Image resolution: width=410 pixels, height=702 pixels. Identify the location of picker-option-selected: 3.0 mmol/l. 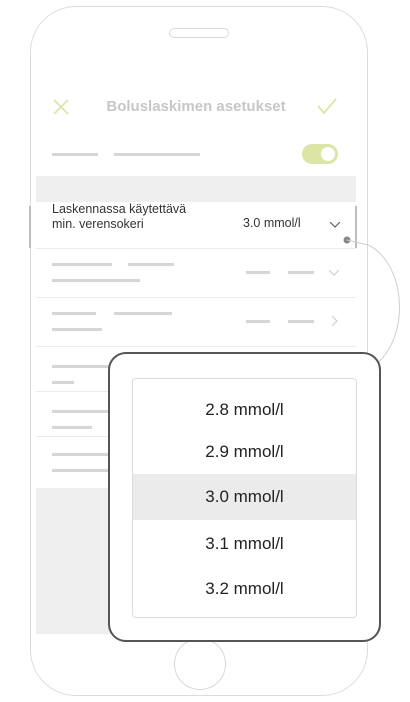
(244, 497).